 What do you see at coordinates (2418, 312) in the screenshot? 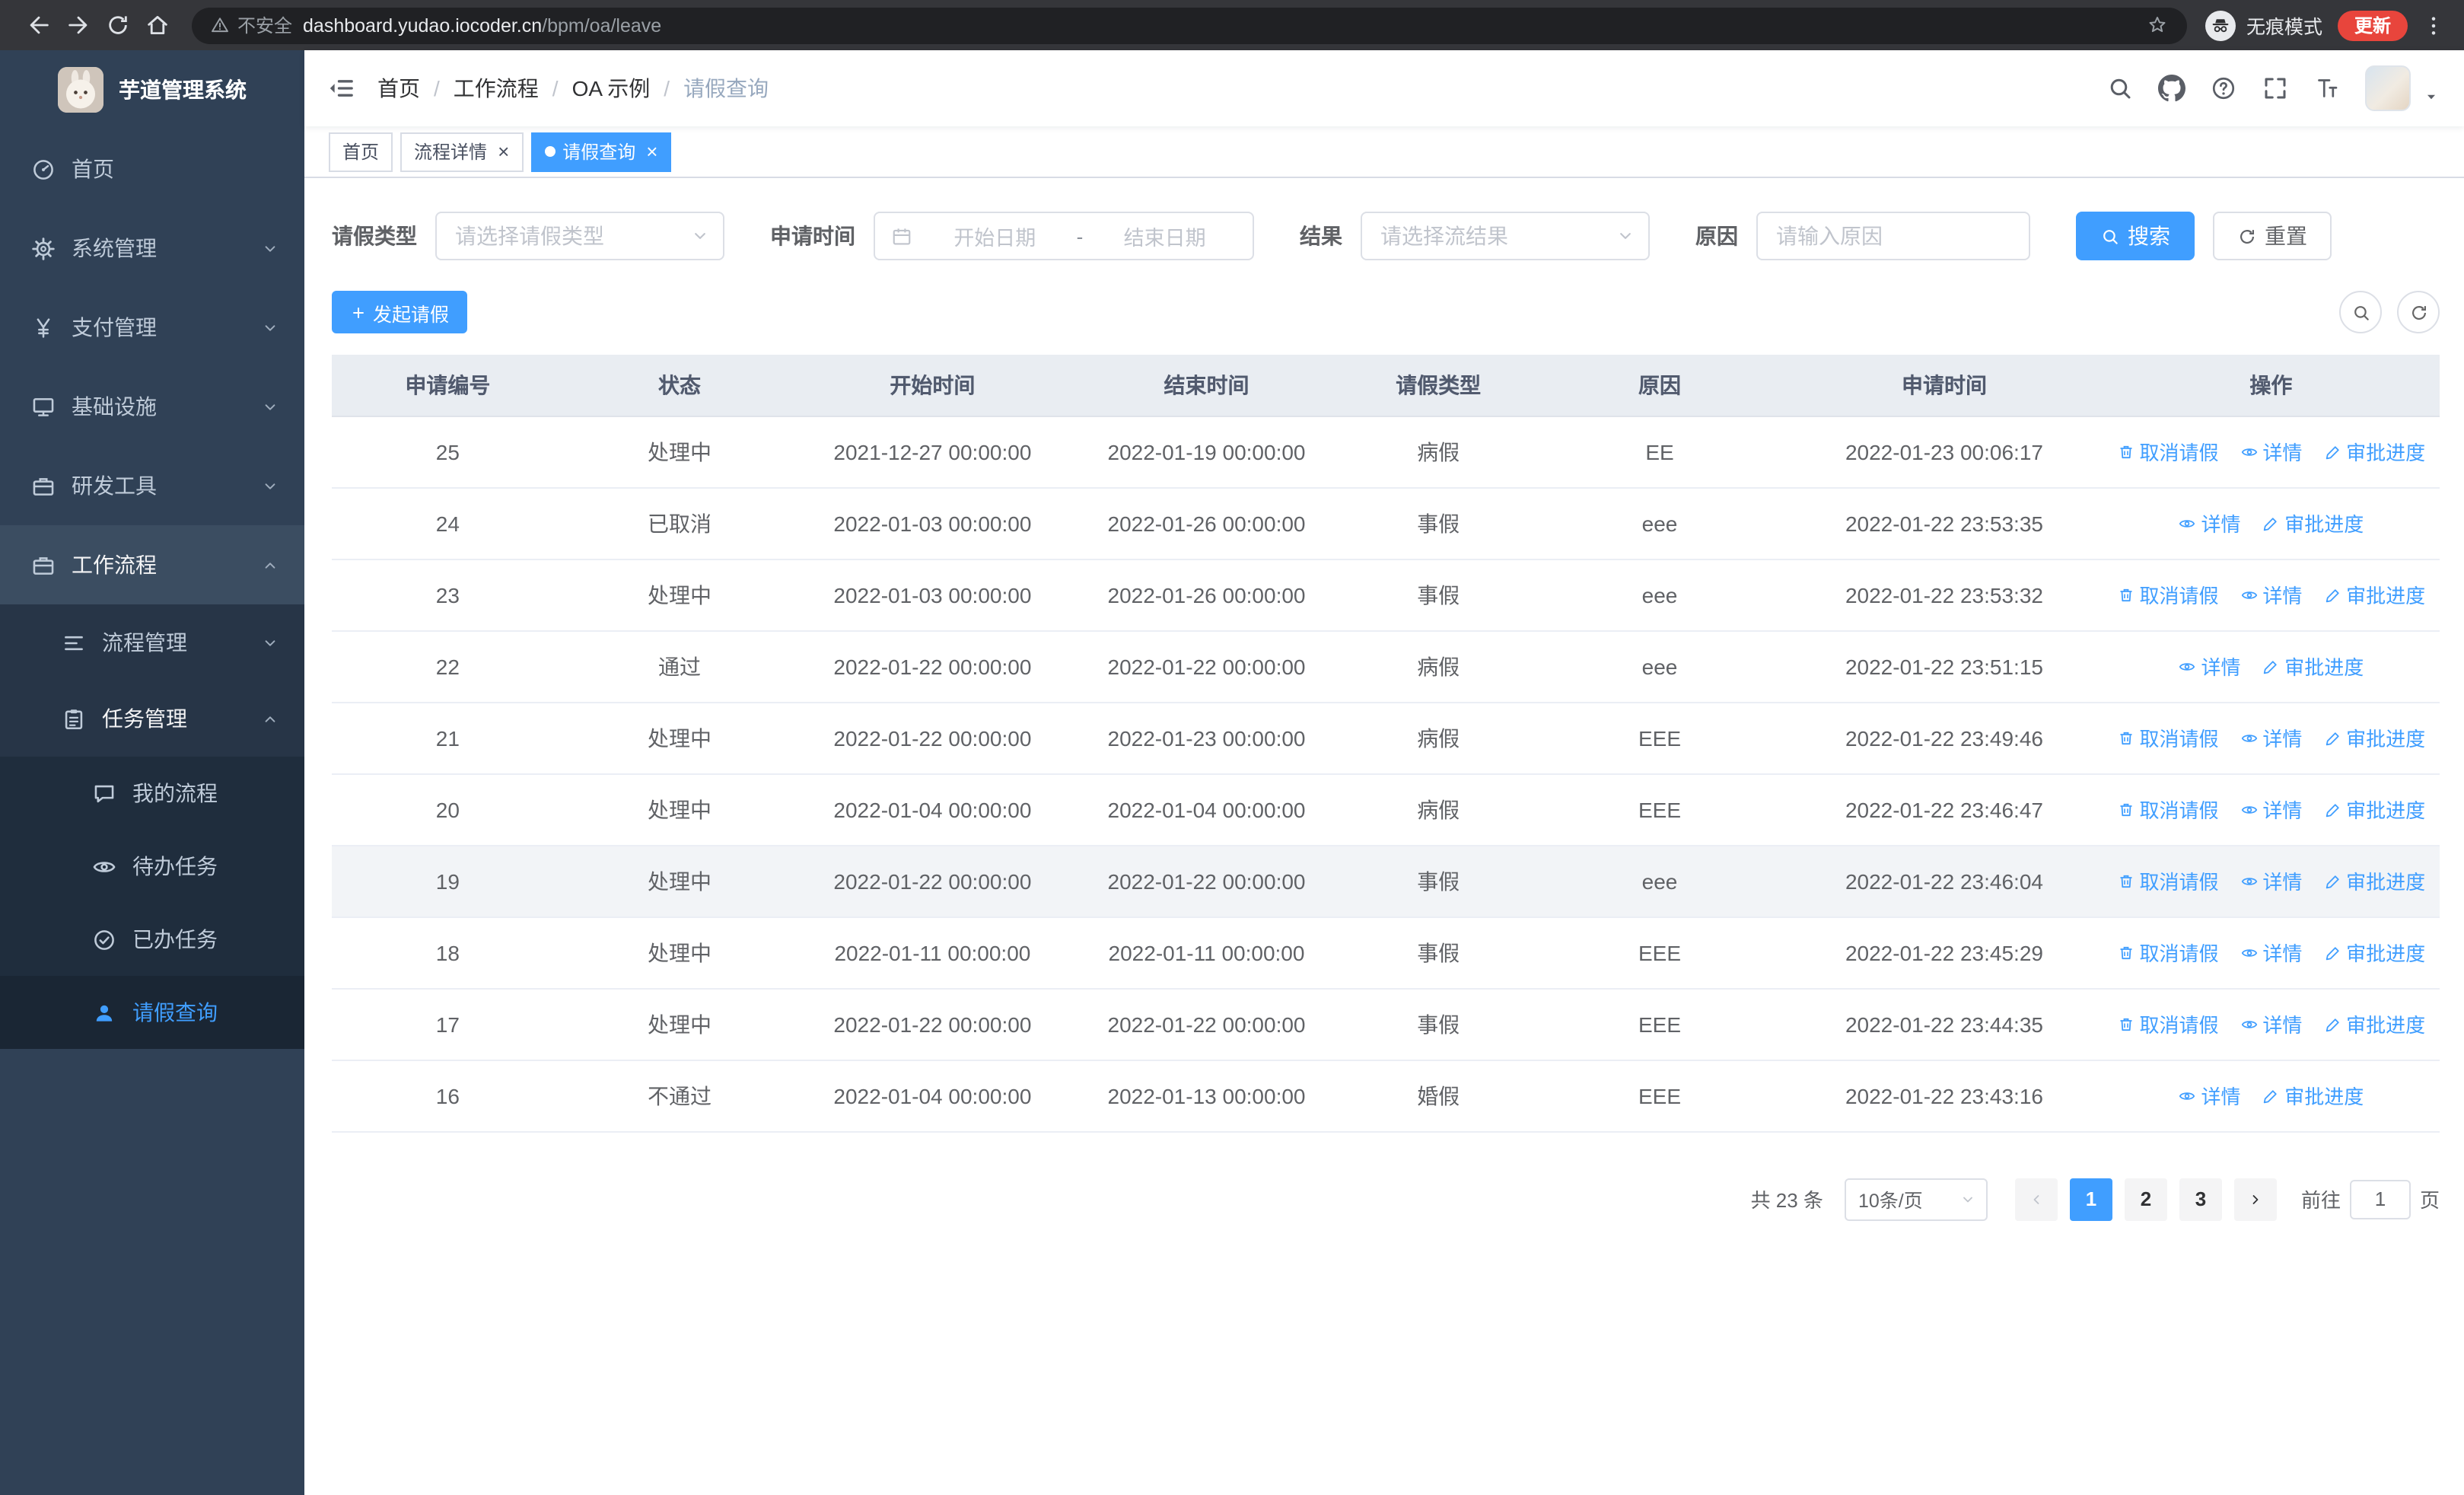
I see `refresh-table-button` at bounding box center [2418, 312].